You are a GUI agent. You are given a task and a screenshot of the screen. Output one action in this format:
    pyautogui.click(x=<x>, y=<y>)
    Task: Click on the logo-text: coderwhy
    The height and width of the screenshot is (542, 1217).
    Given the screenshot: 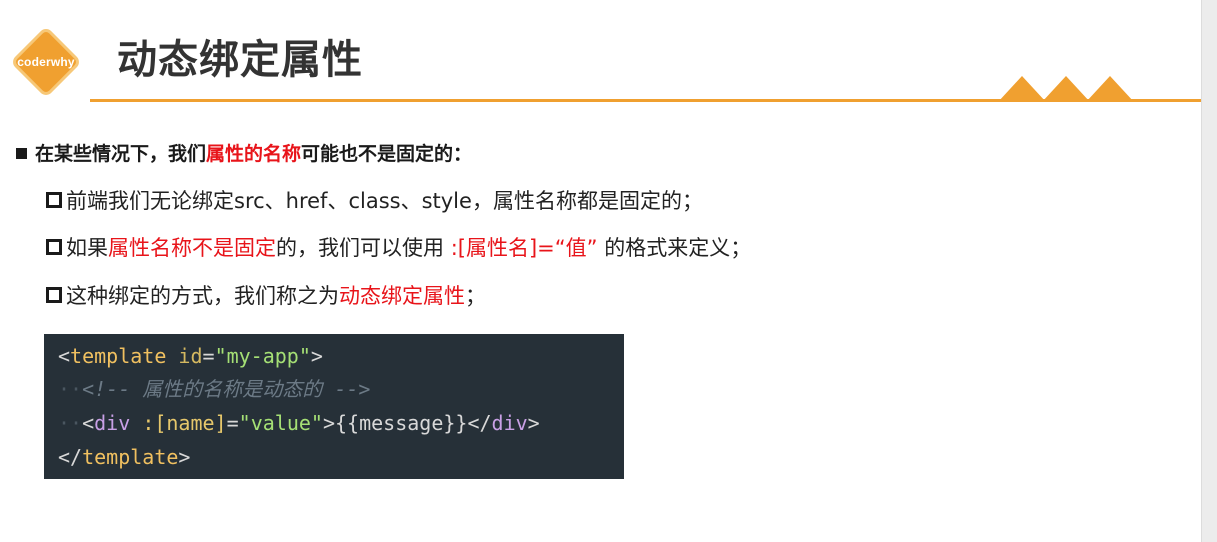 What is the action you would take?
    pyautogui.click(x=46, y=62)
    